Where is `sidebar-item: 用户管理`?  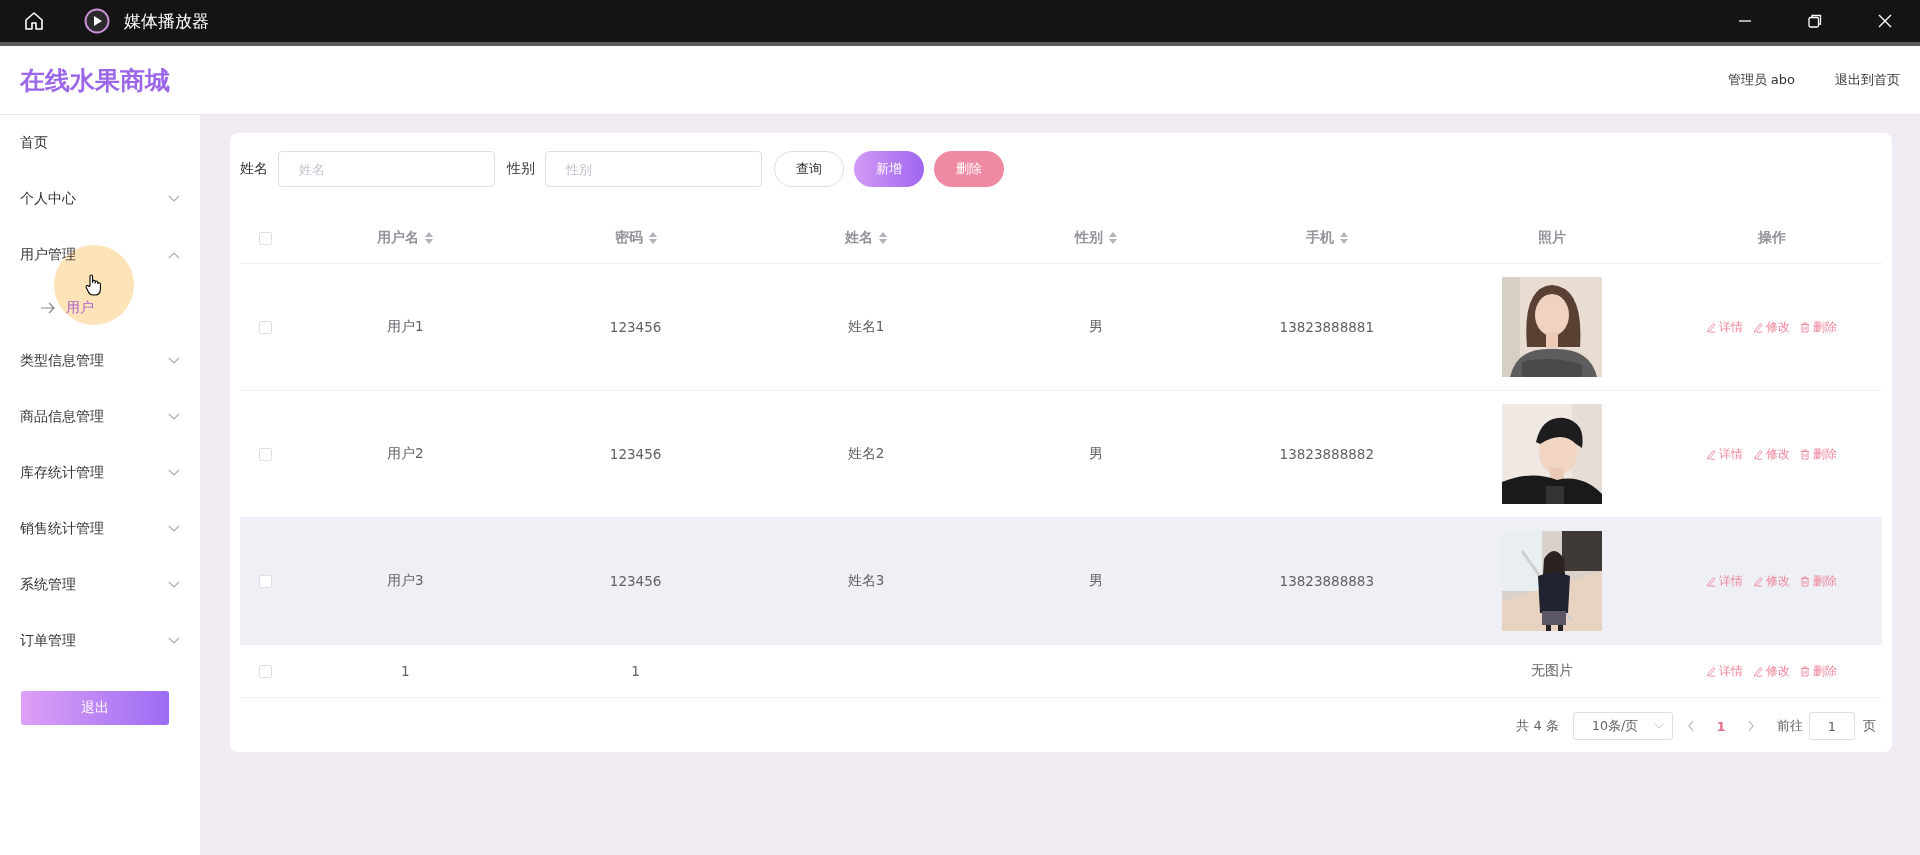 sidebar-item: 用户管理 is located at coordinates (100, 255).